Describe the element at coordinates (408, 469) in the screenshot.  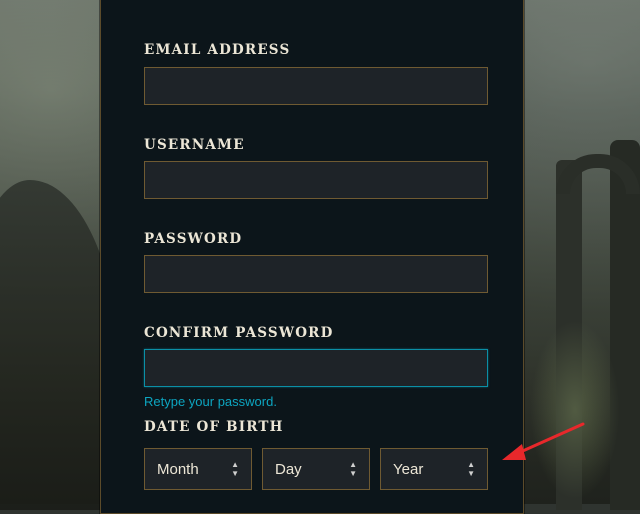
I see `year-select-value: Year` at that location.